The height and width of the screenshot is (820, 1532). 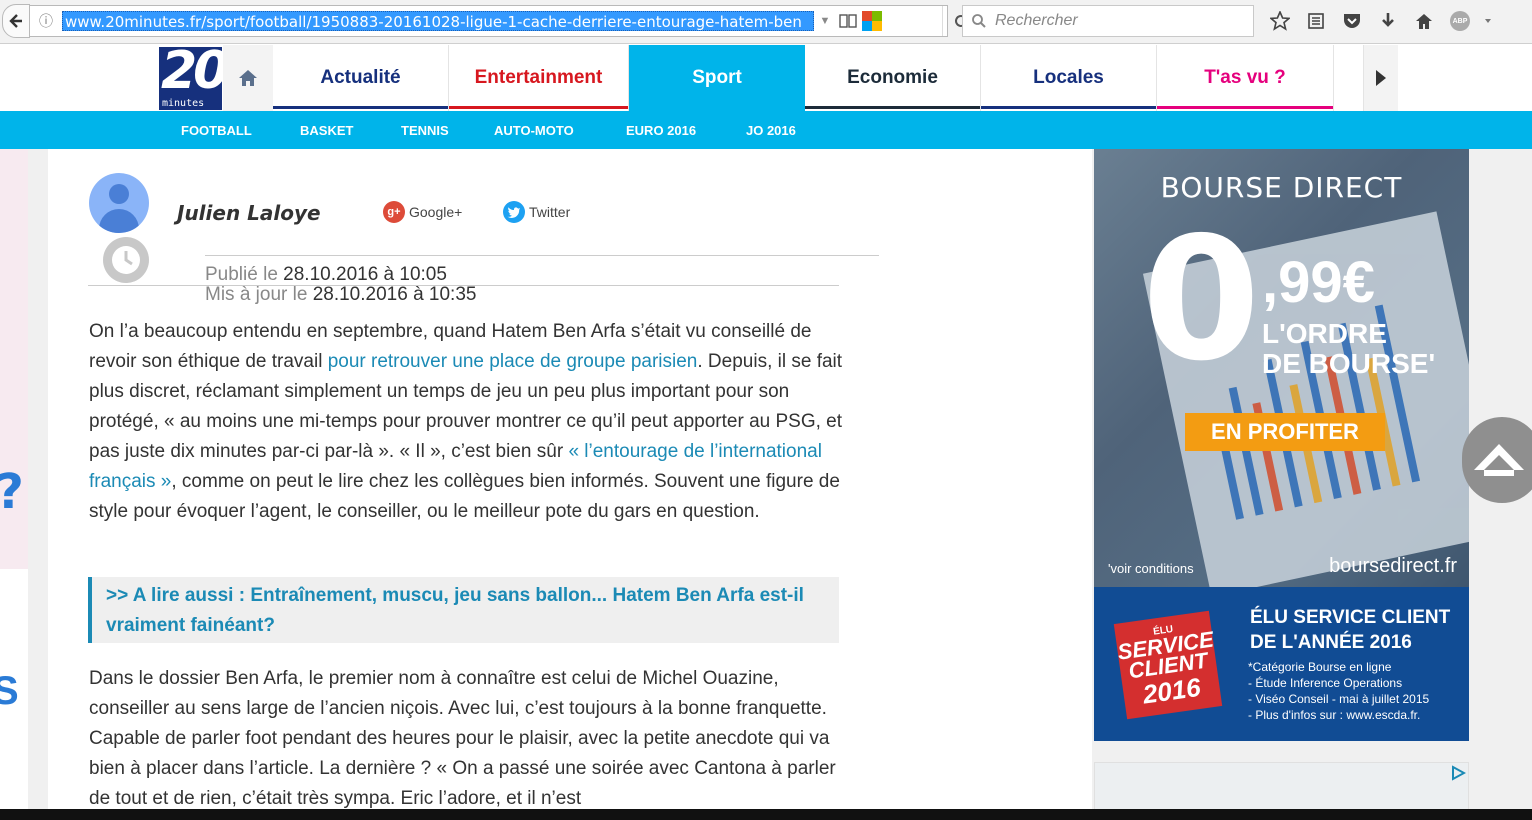 I want to click on author-name: Julien Laloye, so click(x=249, y=213).